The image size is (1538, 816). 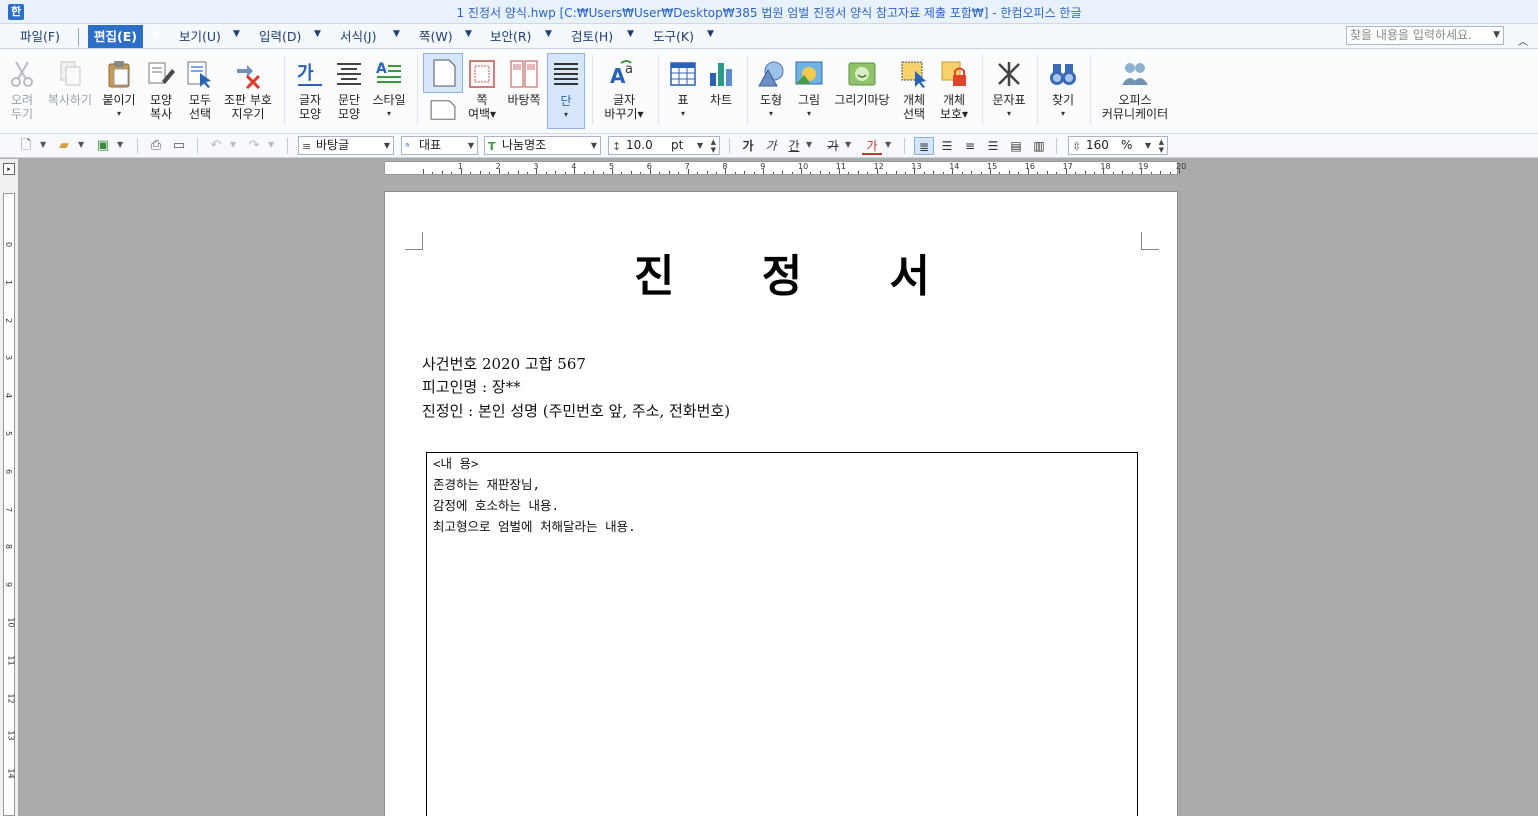 What do you see at coordinates (310, 91) in the screenshot?
I see `char-shape-button: 가 글자 모양` at bounding box center [310, 91].